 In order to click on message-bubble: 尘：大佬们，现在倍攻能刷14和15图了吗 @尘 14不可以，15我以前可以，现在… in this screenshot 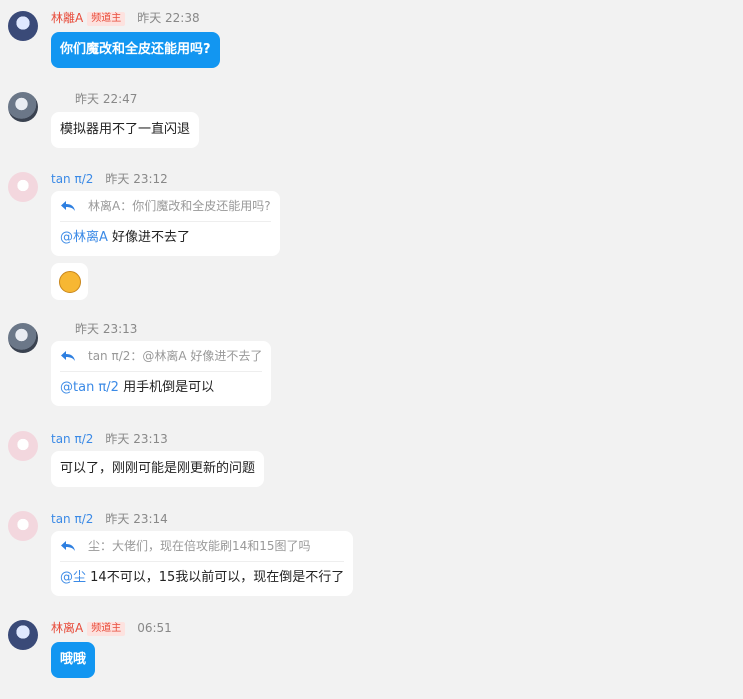, I will do `click(202, 563)`.